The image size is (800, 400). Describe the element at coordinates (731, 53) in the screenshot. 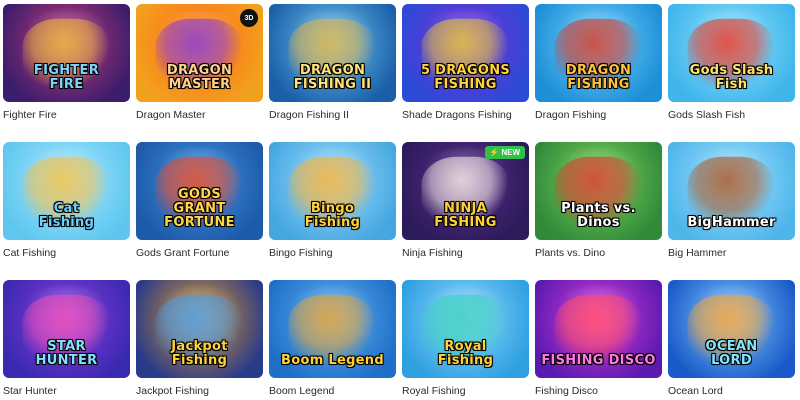

I see `game-thumbnail: Gods Slash Fish` at that location.